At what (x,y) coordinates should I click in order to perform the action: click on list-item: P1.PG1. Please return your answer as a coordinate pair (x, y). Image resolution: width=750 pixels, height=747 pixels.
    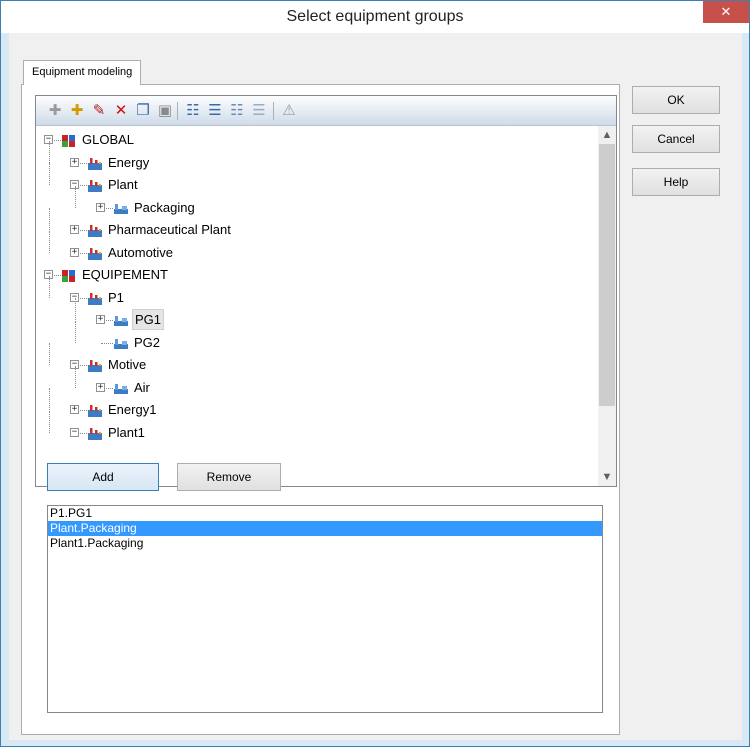
    Looking at the image, I should click on (325, 513).